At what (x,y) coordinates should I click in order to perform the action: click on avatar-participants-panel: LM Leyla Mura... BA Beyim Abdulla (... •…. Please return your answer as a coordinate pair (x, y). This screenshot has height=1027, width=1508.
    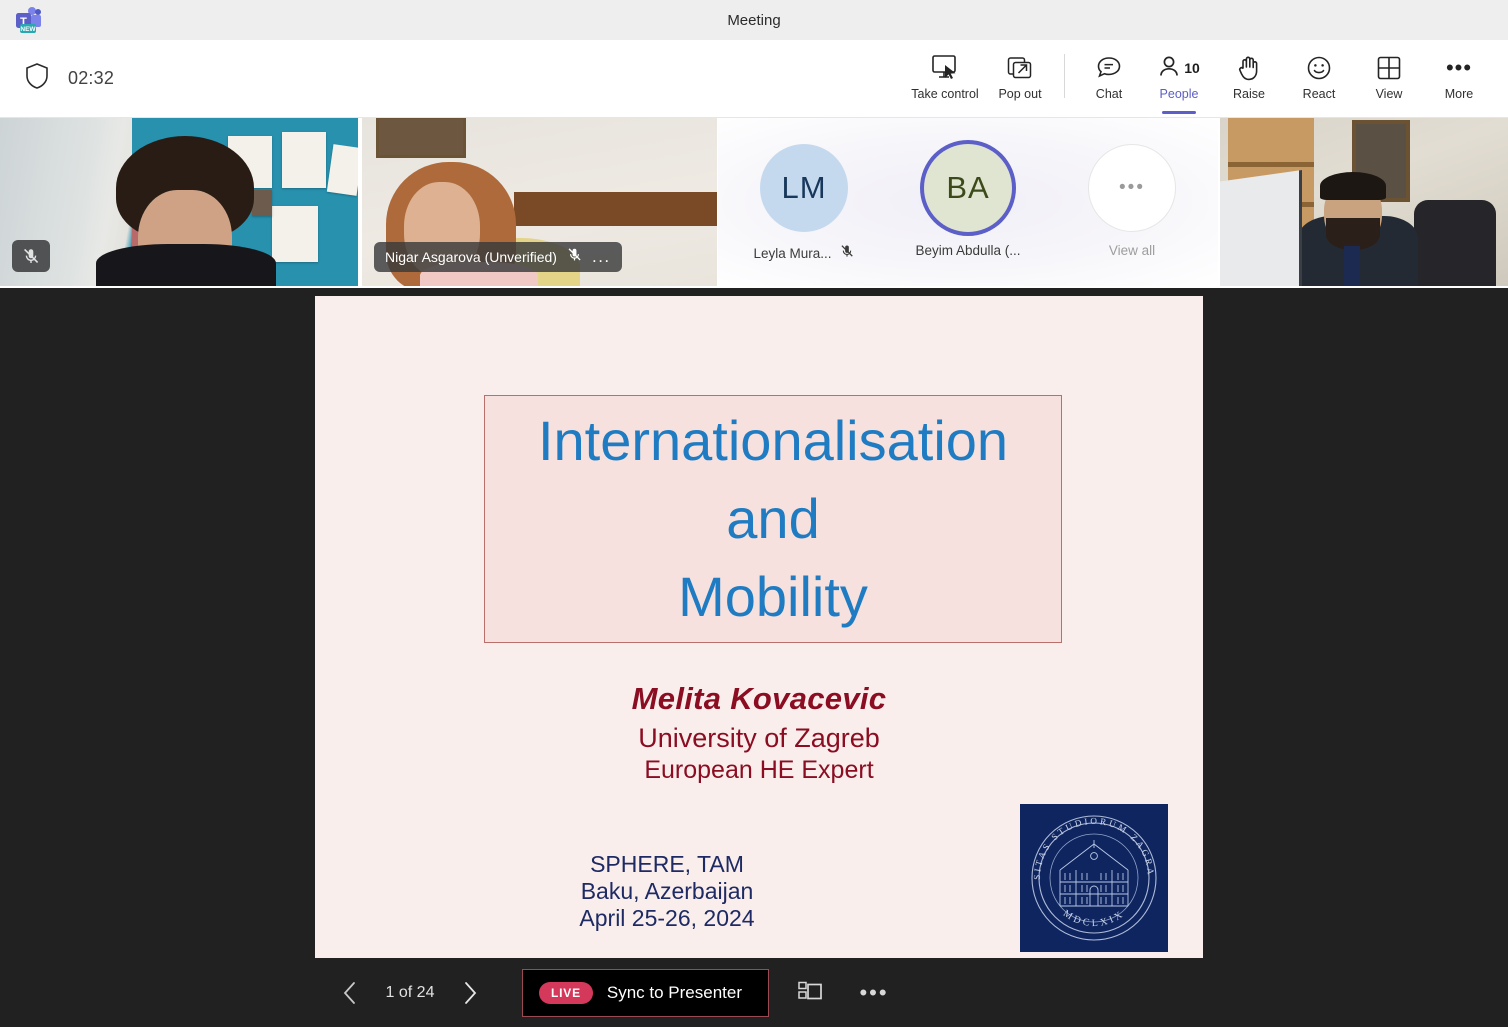
    Looking at the image, I should click on (968, 202).